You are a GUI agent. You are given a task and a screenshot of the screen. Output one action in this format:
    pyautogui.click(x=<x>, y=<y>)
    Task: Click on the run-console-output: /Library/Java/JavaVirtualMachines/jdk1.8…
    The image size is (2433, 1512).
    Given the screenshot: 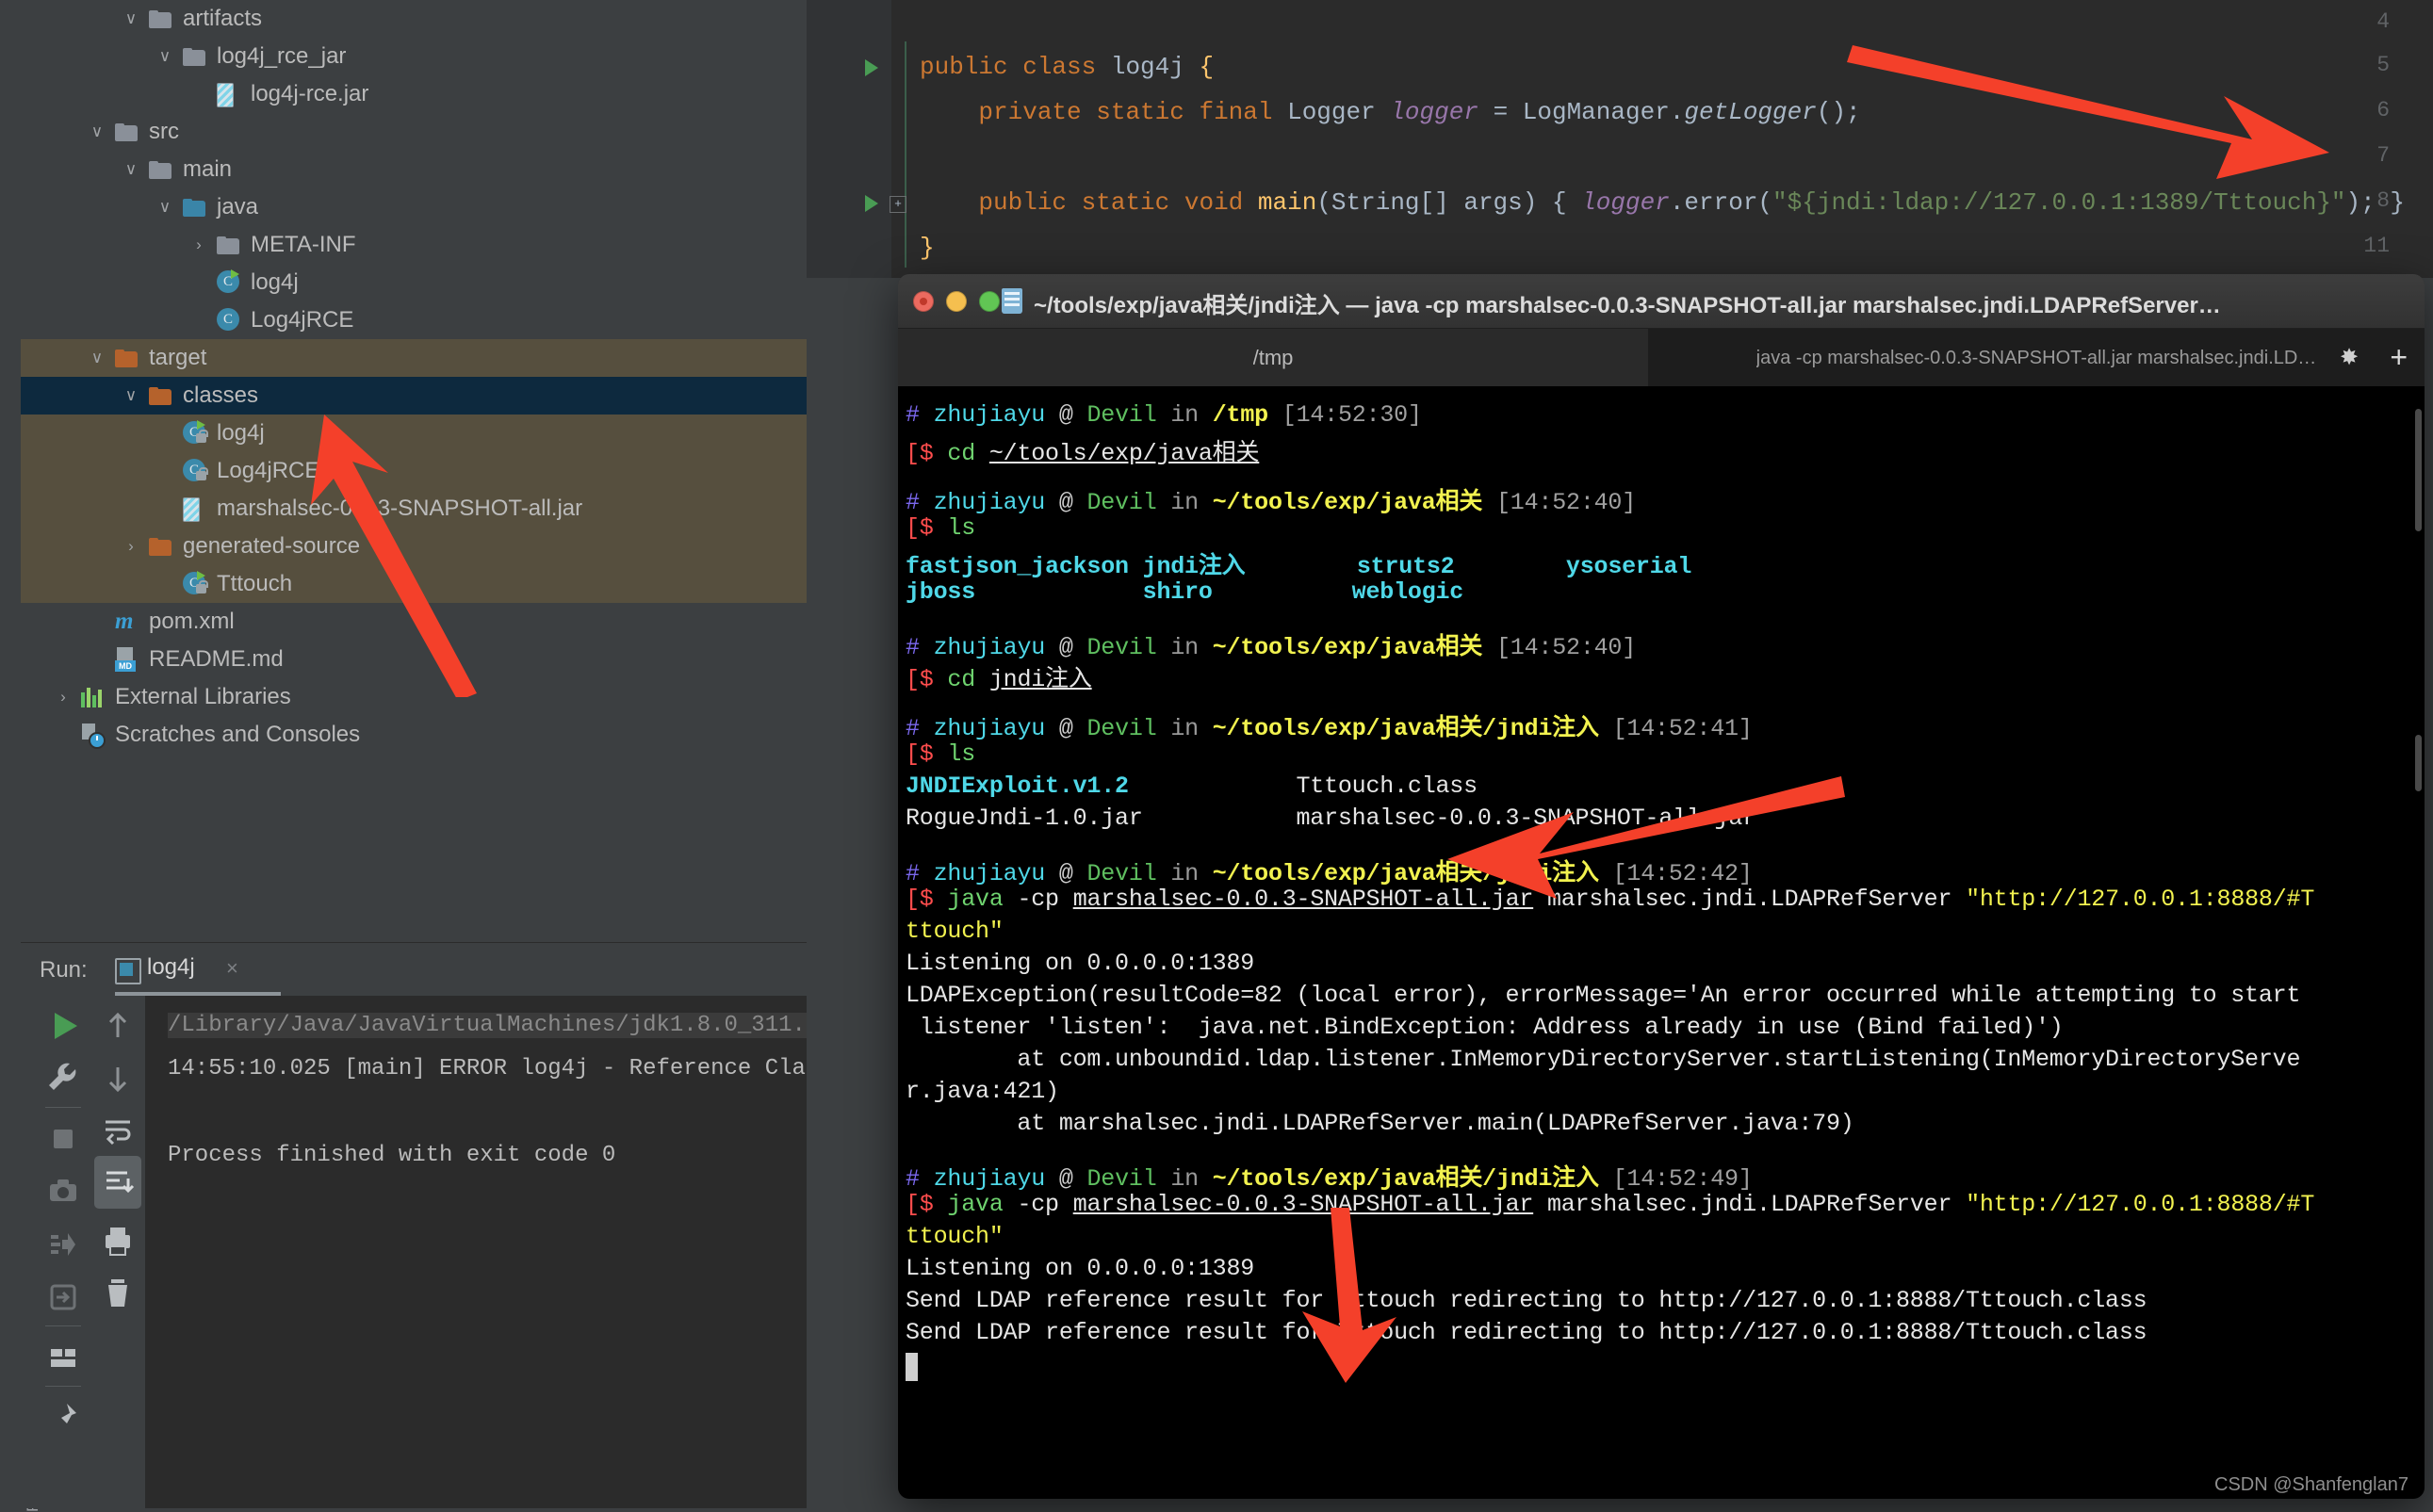 What is the action you would take?
    pyautogui.click(x=476, y=1252)
    